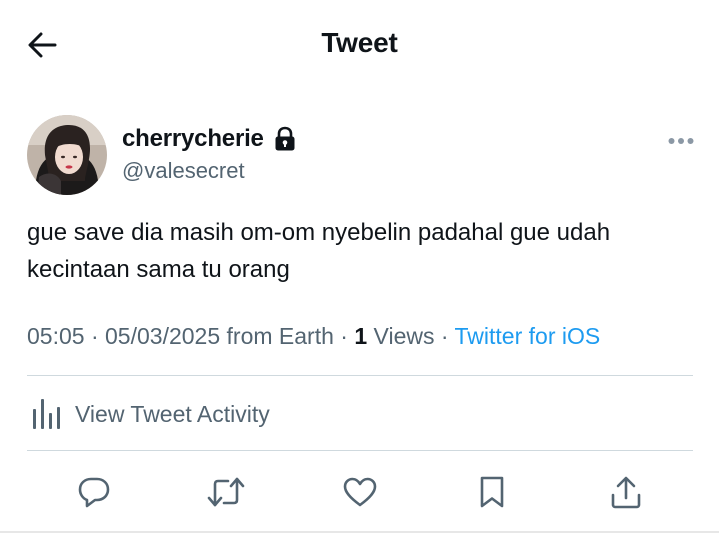  I want to click on tweet-actions, so click(359, 492).